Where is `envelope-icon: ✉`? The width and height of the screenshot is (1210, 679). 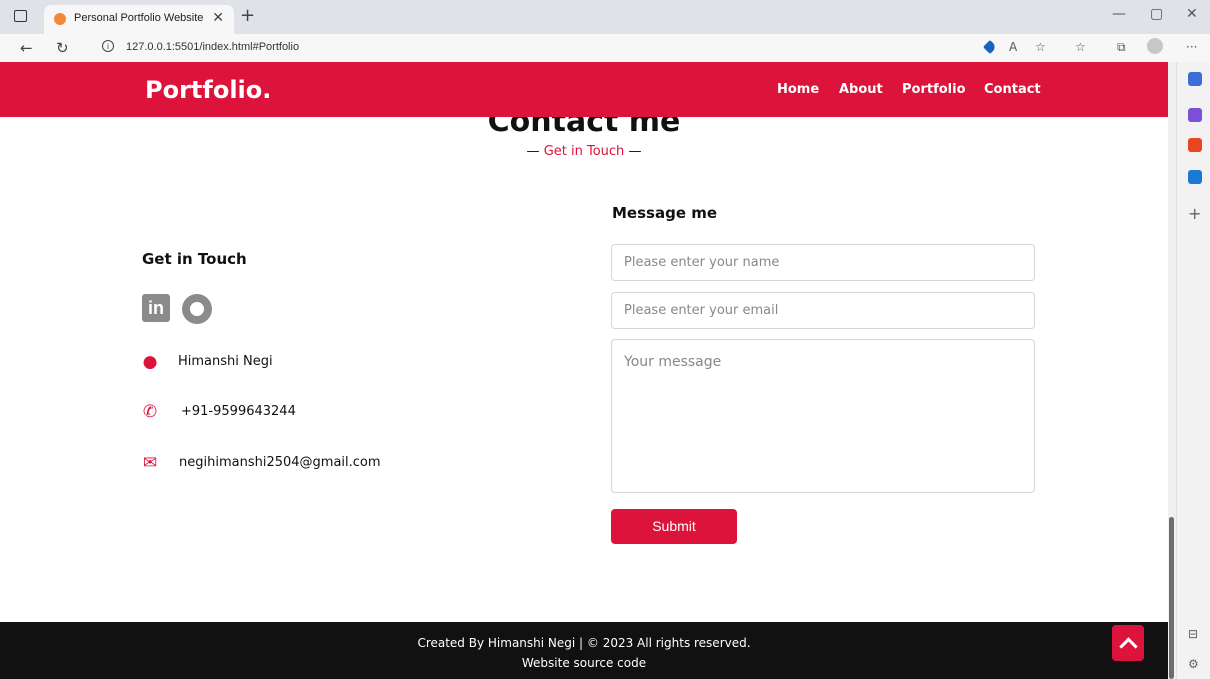
envelope-icon: ✉ is located at coordinates (150, 463).